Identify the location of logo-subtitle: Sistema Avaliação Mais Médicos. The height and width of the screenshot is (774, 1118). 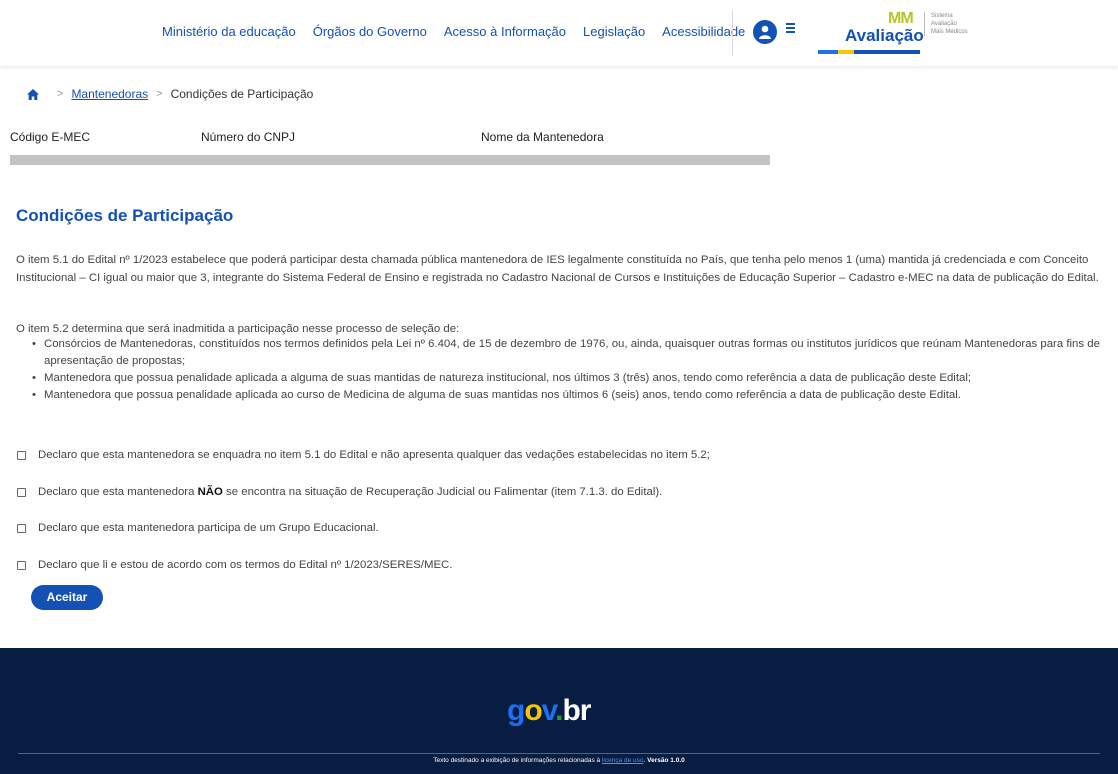
(954, 24).